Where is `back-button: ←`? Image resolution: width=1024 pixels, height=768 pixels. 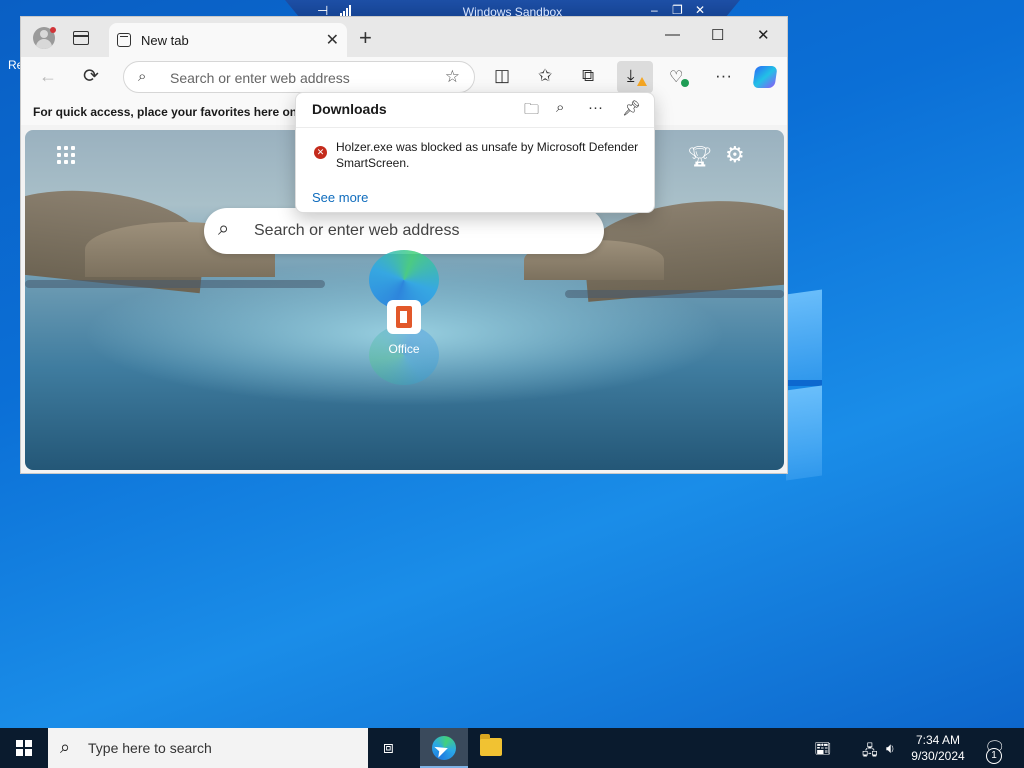 back-button: ← is located at coordinates (48, 76).